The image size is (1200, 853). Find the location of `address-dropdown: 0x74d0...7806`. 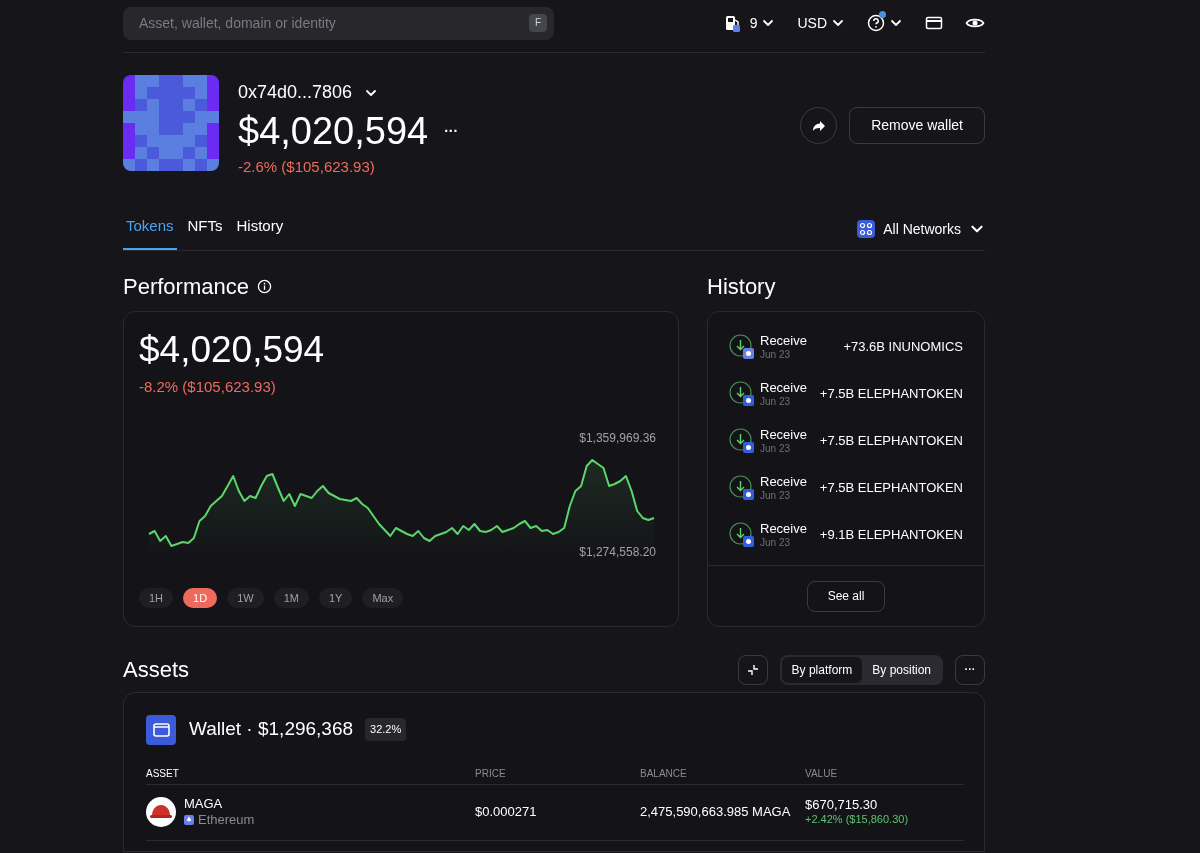

address-dropdown: 0x74d0...7806 is located at coordinates (348, 92).